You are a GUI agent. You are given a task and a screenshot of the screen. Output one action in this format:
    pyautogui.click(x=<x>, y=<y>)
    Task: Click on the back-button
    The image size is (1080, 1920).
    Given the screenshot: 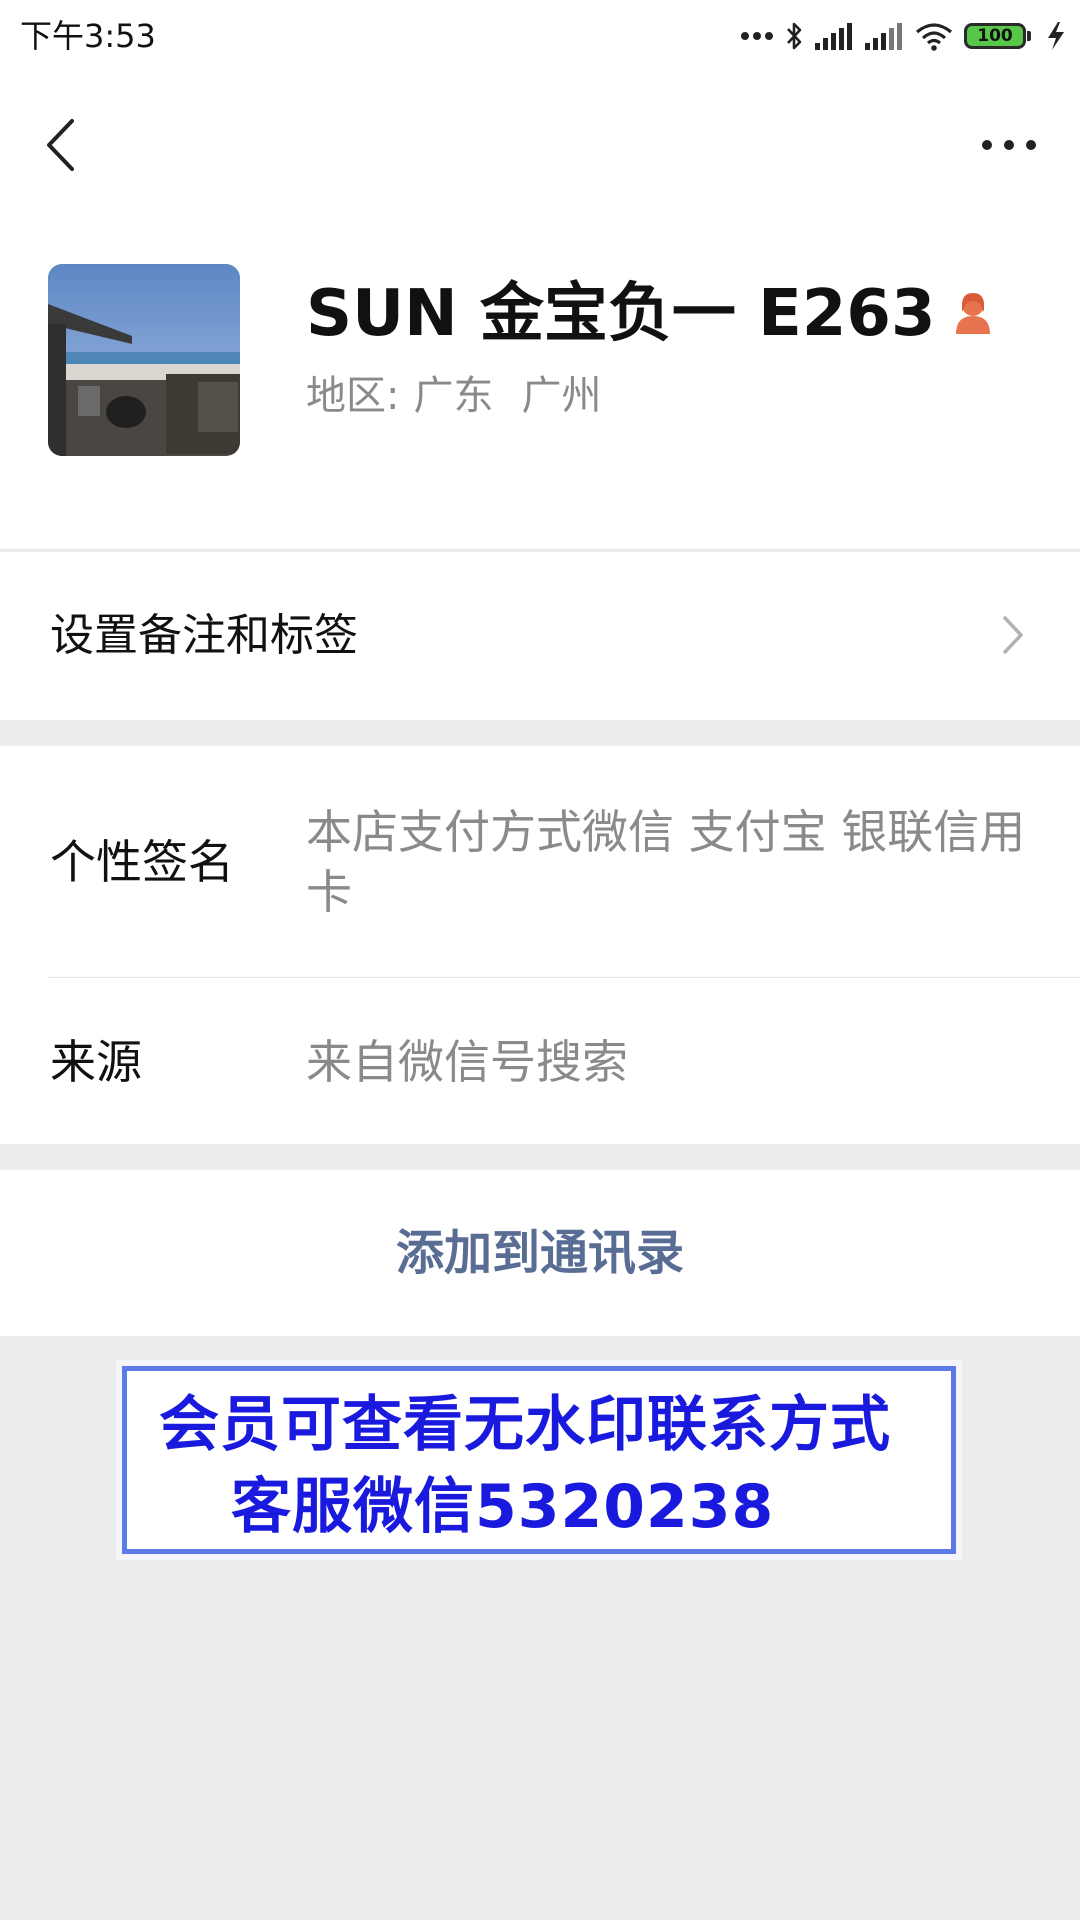 What is the action you would take?
    pyautogui.click(x=60, y=145)
    